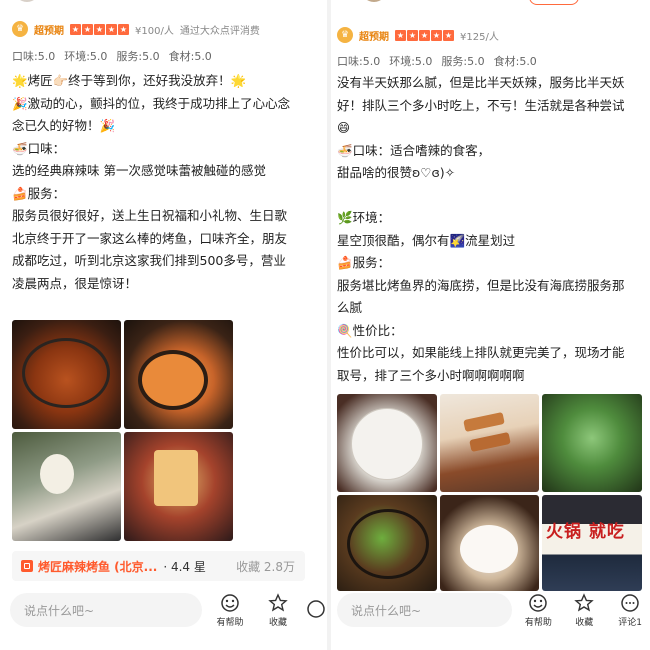  Describe the element at coordinates (554, 2) in the screenshot. I see `follow-button` at that location.